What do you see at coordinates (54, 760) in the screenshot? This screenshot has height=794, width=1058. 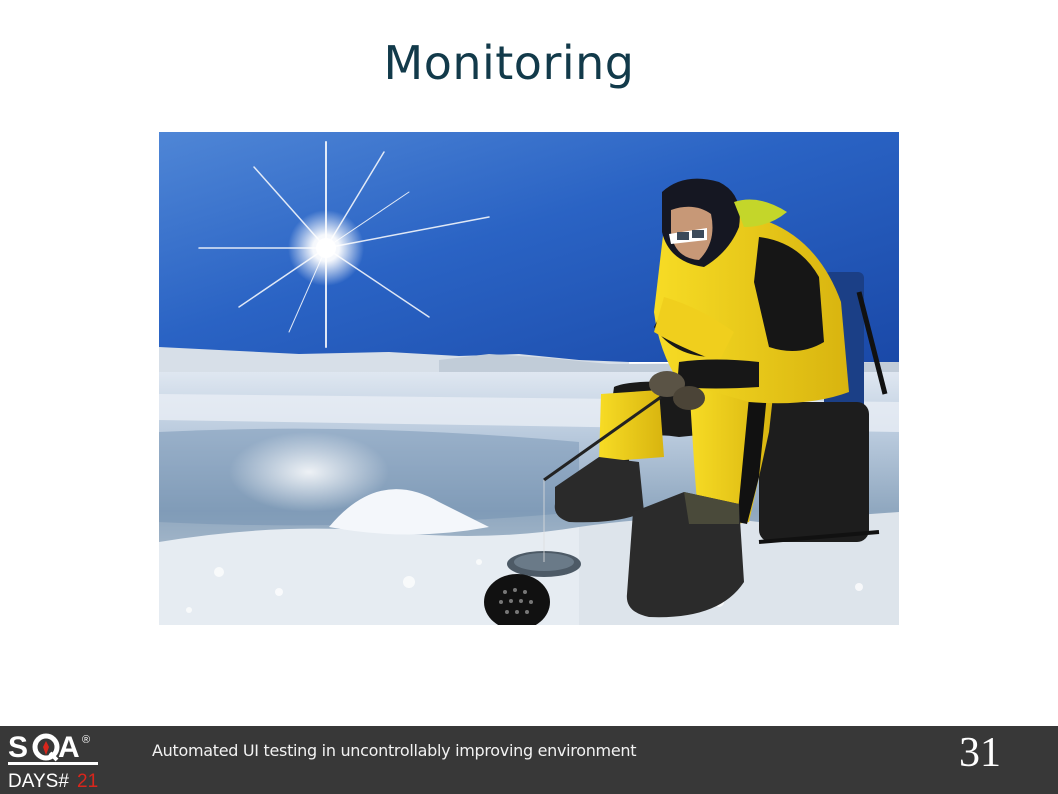 I see `sqa-days-logo: S A ® DAYS# 21` at bounding box center [54, 760].